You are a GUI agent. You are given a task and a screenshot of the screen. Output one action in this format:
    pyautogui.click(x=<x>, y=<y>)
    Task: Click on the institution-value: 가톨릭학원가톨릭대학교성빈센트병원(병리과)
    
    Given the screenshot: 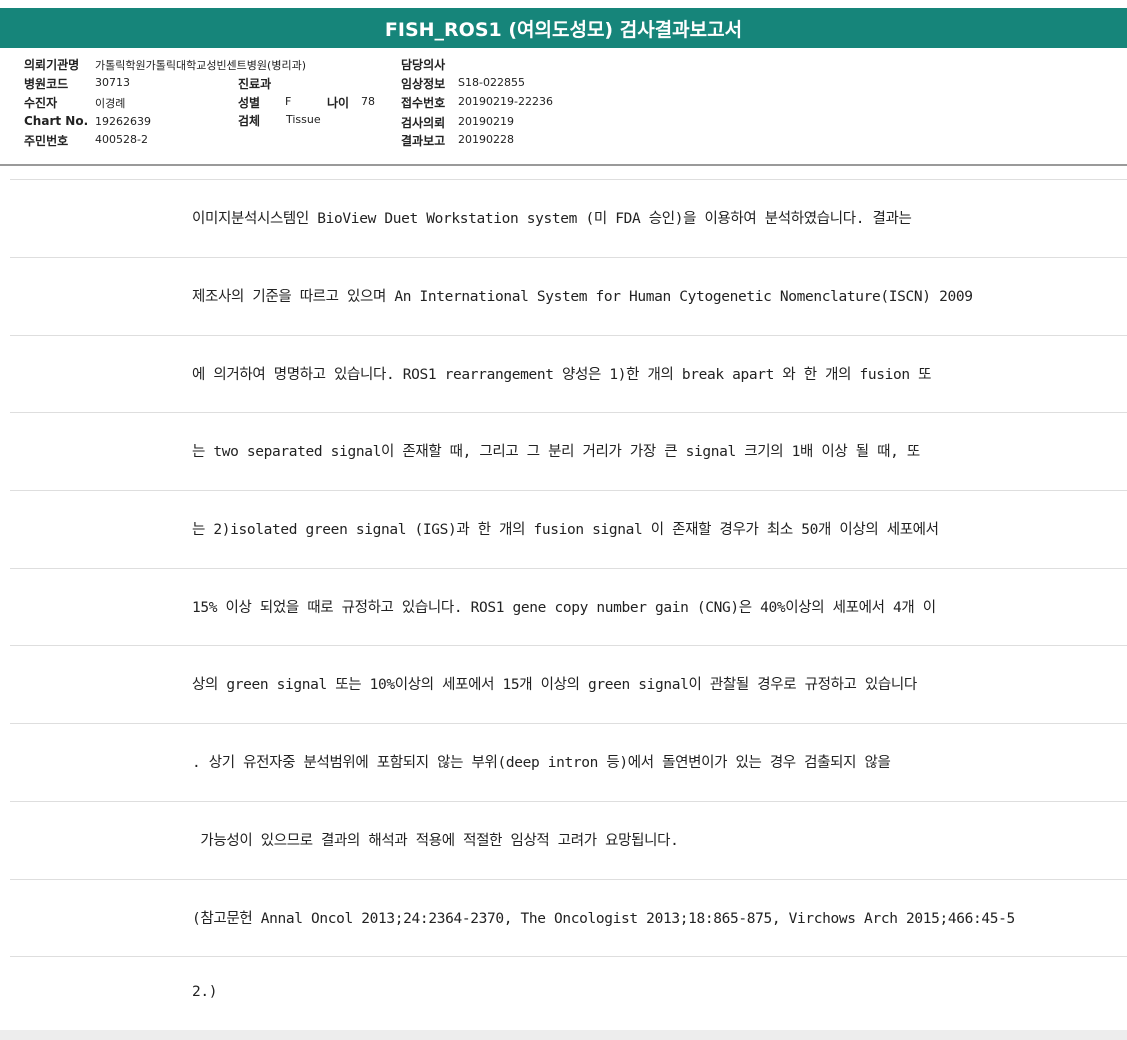 What is the action you would take?
    pyautogui.click(x=200, y=65)
    